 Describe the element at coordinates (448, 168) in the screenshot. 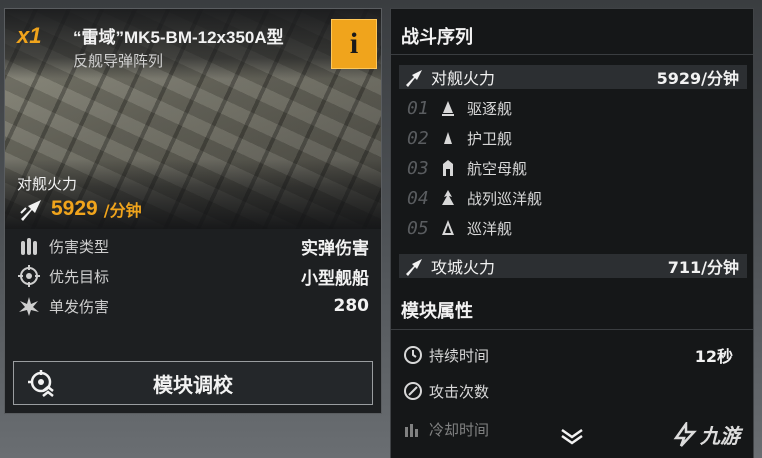

I see `carrier-icon` at that location.